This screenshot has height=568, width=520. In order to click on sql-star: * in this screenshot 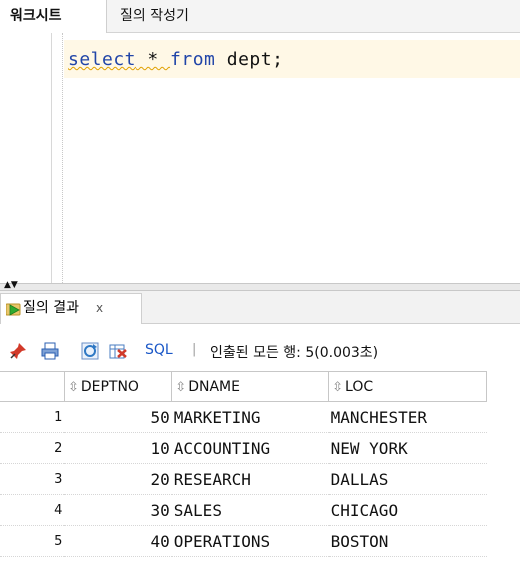, I will do `click(153, 59)`.